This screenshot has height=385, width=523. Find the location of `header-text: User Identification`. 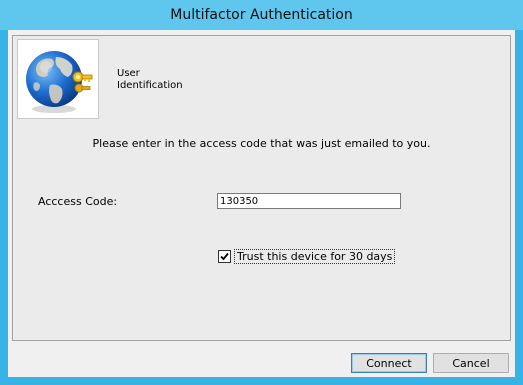

header-text: User Identification is located at coordinates (150, 80).